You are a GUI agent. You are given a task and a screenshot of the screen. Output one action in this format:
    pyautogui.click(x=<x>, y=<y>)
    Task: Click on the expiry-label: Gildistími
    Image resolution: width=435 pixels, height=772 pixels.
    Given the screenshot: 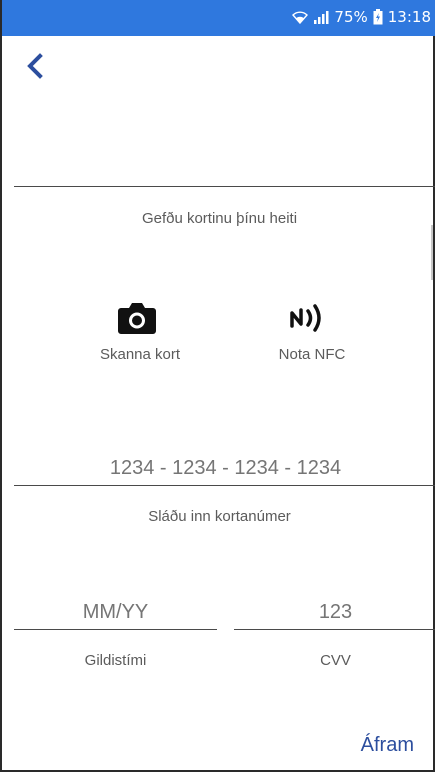 What is the action you would take?
    pyautogui.click(x=115, y=660)
    